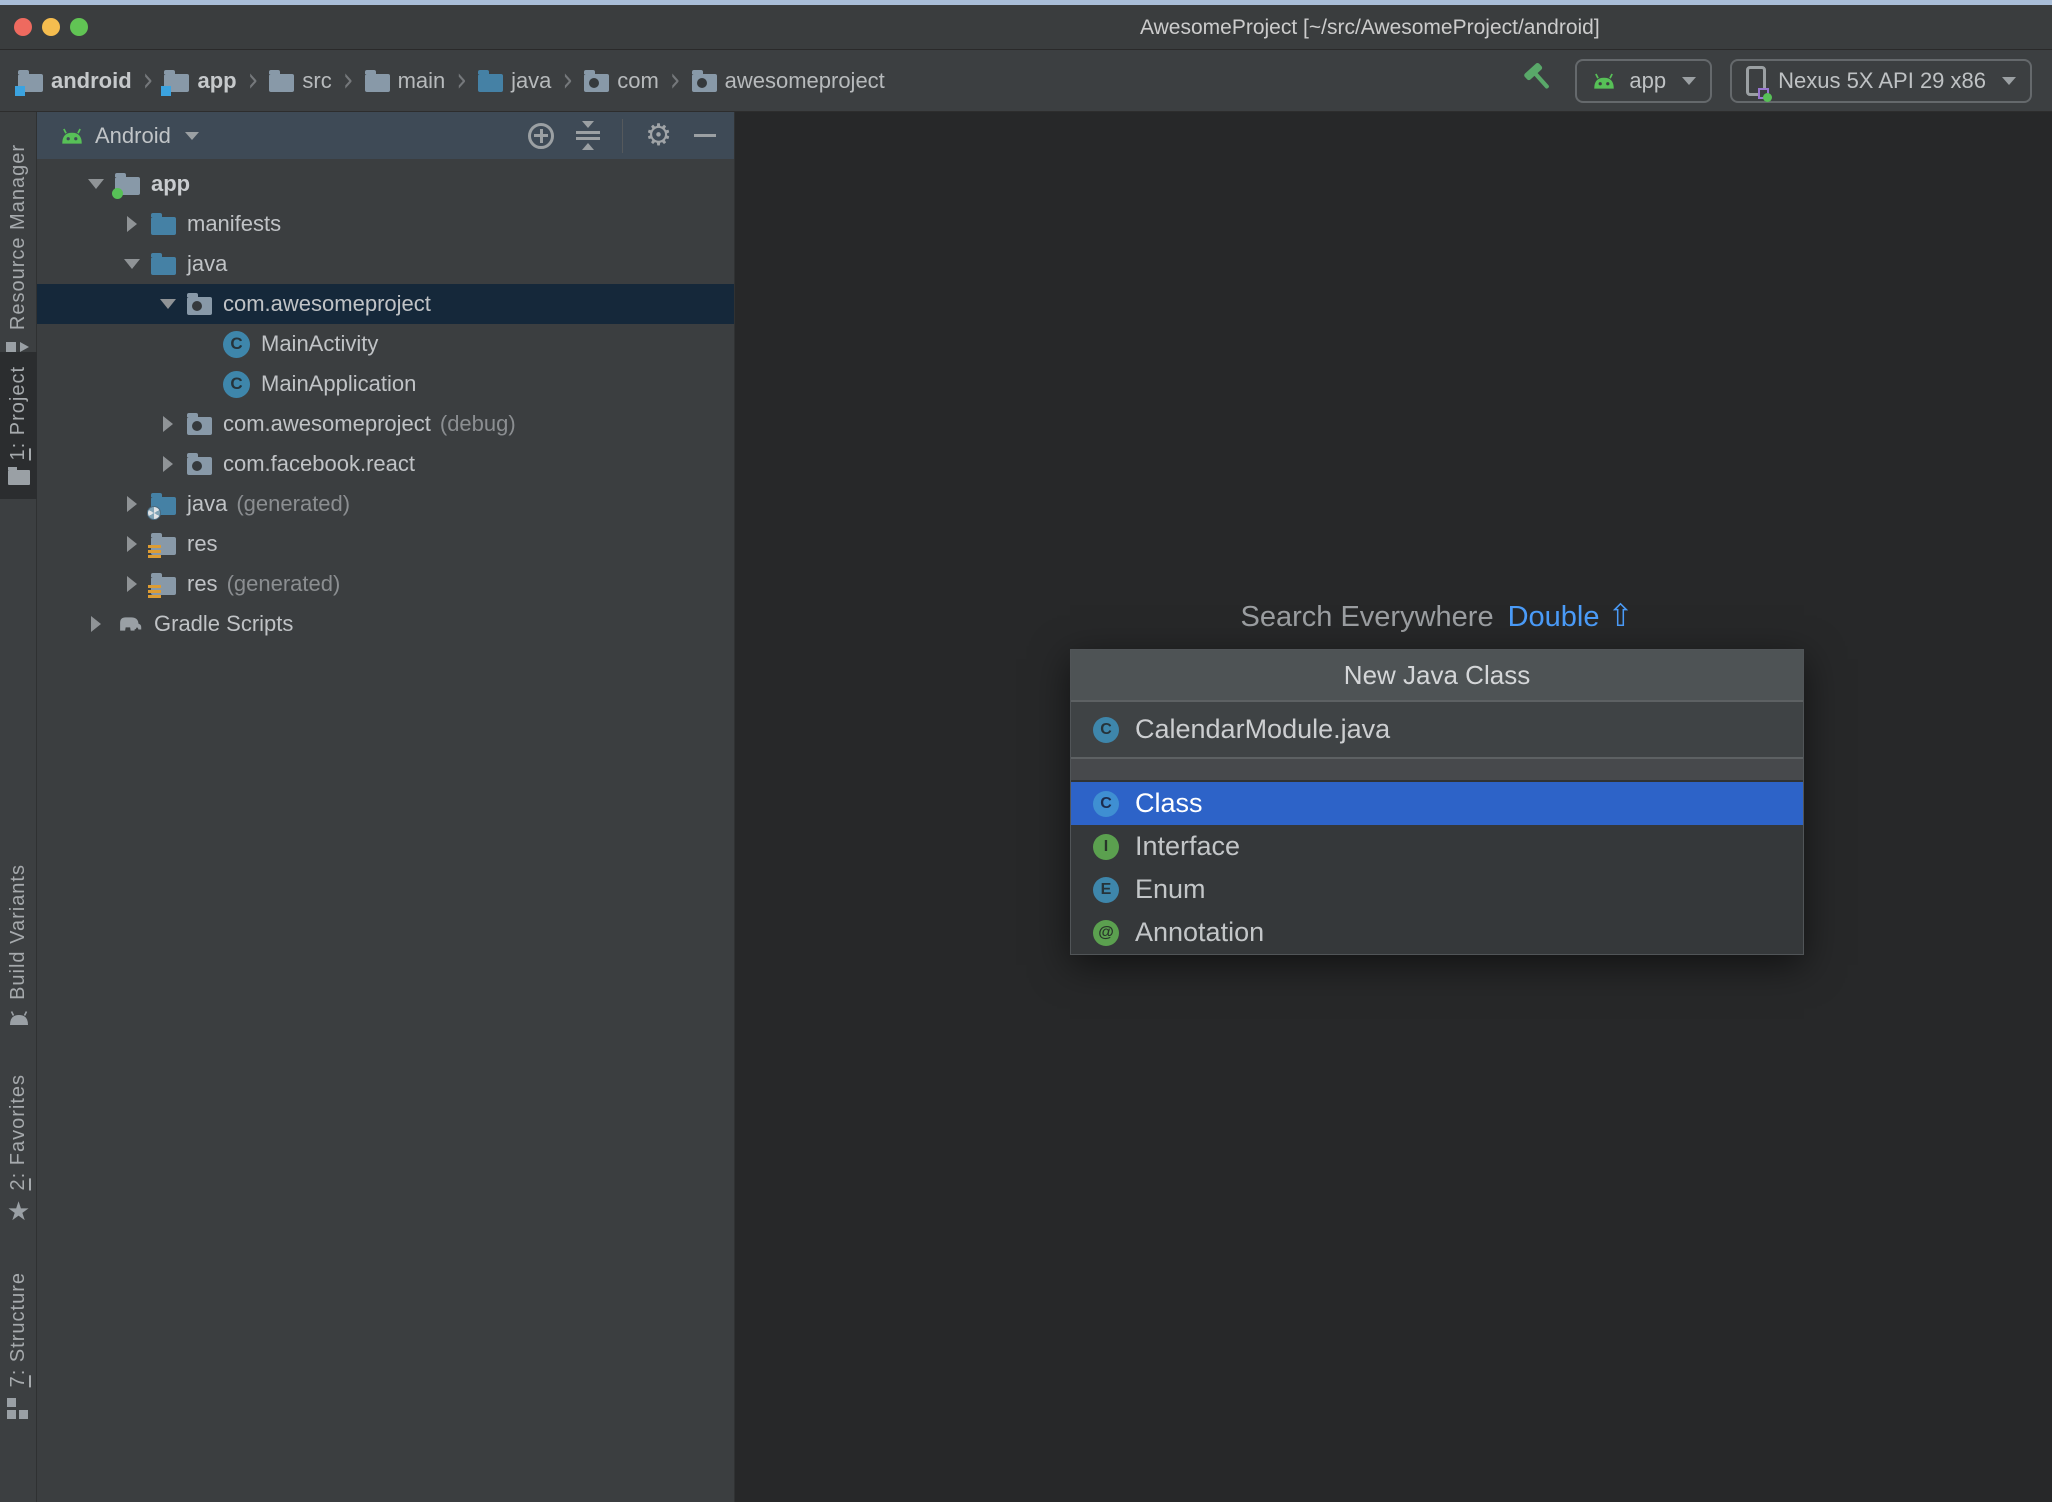 This screenshot has width=2052, height=1502. Describe the element at coordinates (385, 544) in the screenshot. I see `tree-item-res: res` at that location.